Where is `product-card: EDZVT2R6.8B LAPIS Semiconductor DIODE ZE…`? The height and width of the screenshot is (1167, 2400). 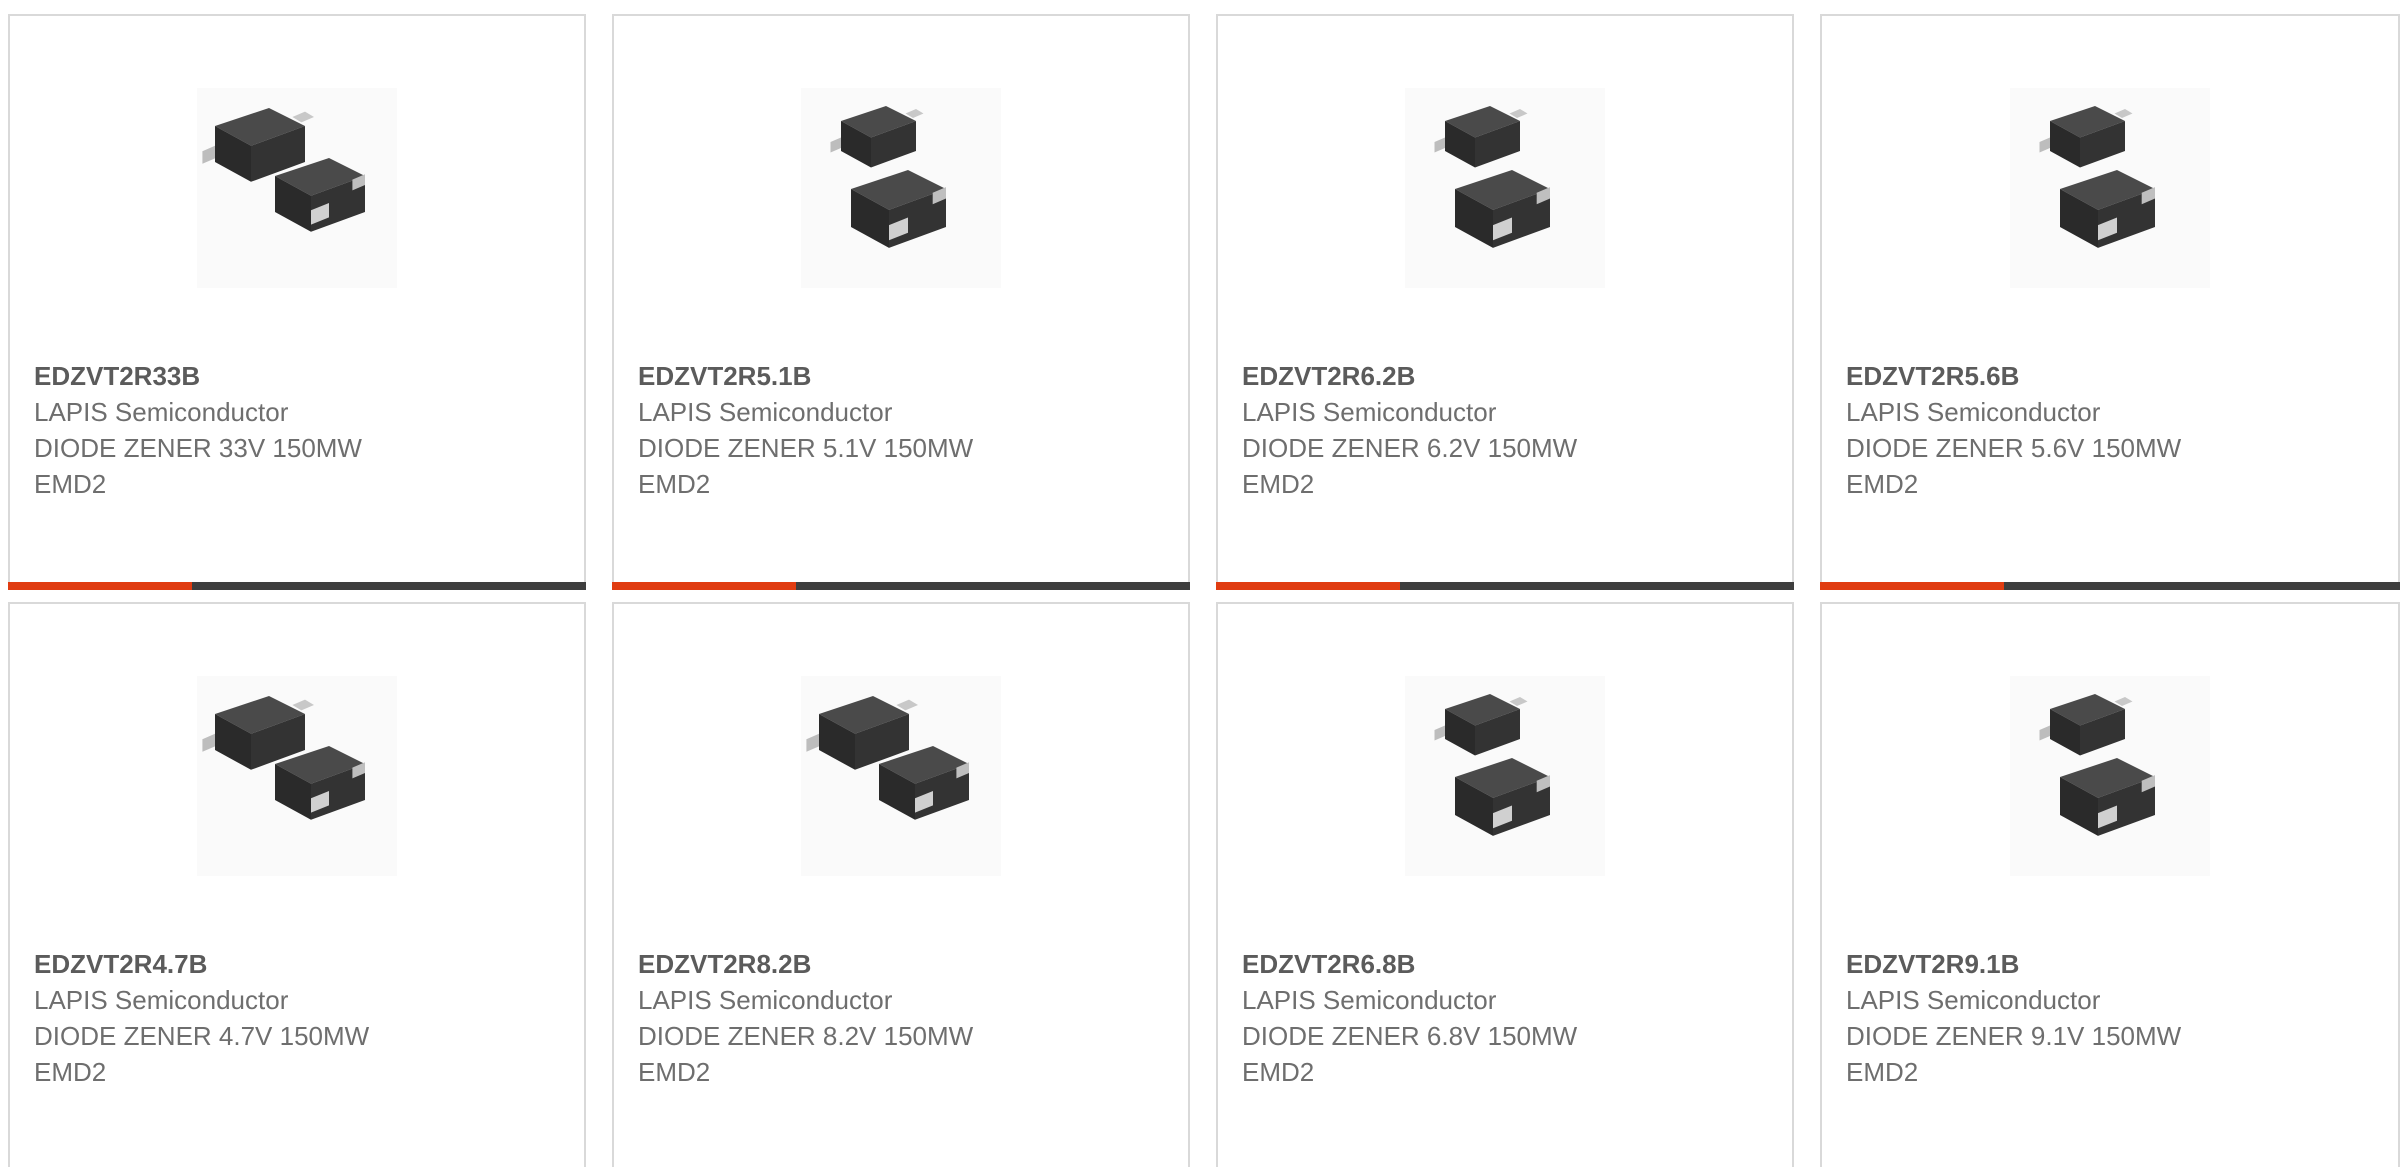 product-card: EDZVT2R6.8B LAPIS Semiconductor DIODE ZE… is located at coordinates (1505, 884).